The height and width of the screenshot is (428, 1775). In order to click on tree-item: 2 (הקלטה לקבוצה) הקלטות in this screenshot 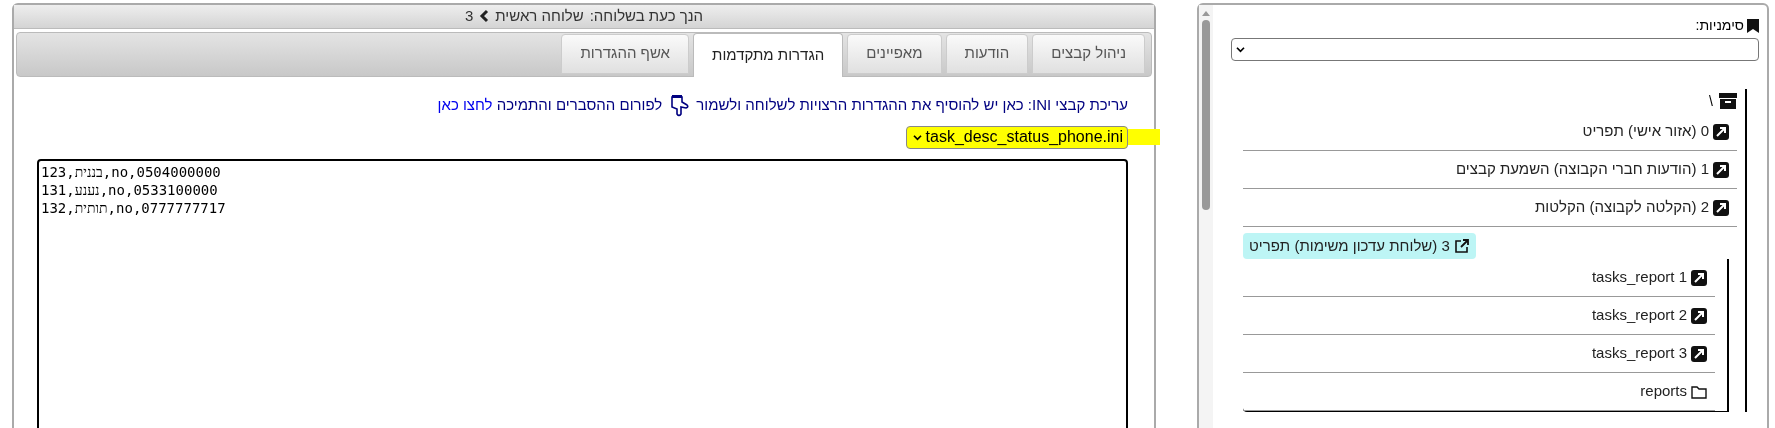, I will do `click(1490, 208)`.